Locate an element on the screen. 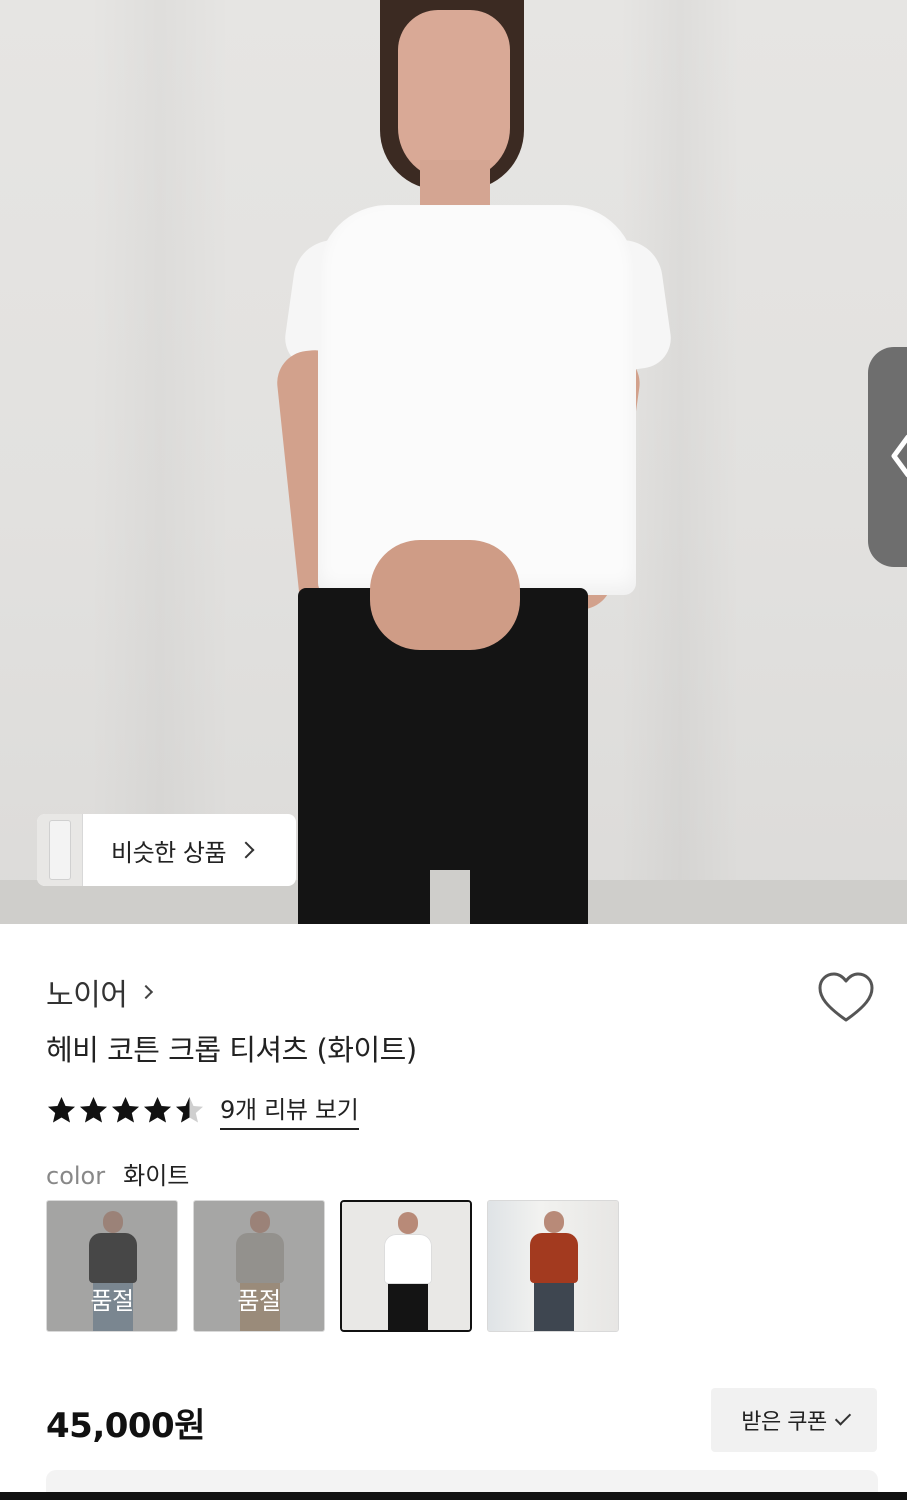 This screenshot has height=1500, width=907. model-legs-gap is located at coordinates (450, 897).